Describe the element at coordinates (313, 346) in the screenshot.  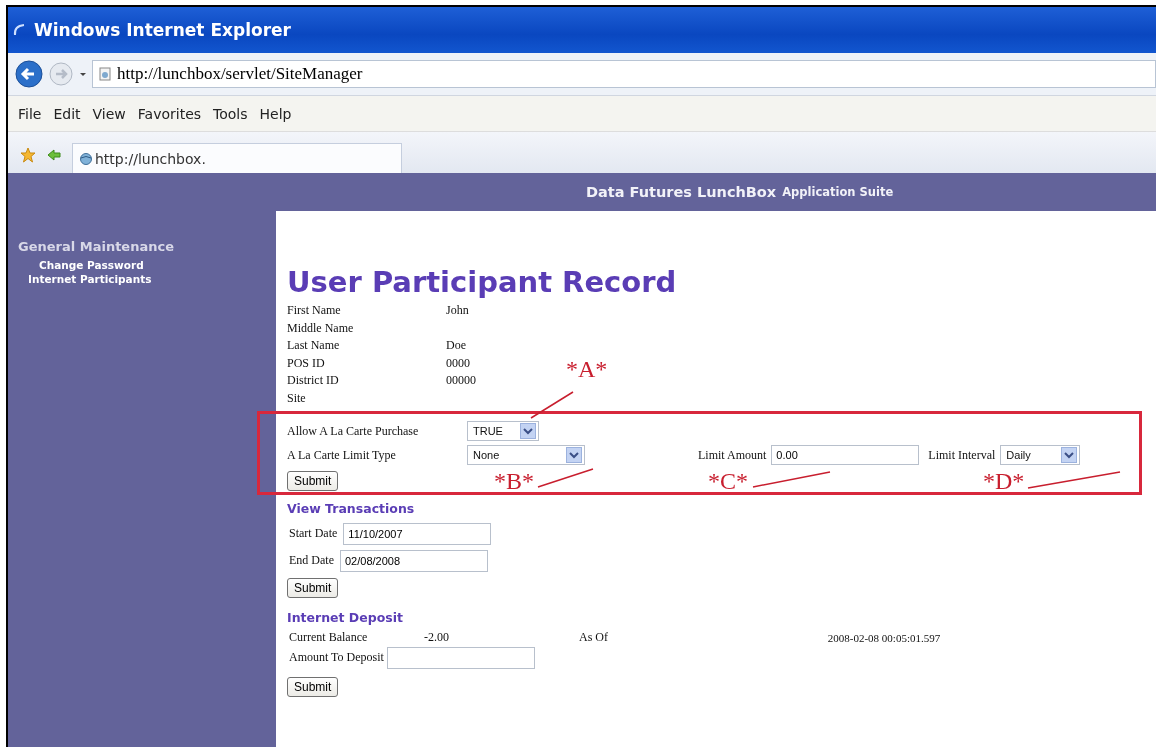
I see `field-label: Last Name` at that location.